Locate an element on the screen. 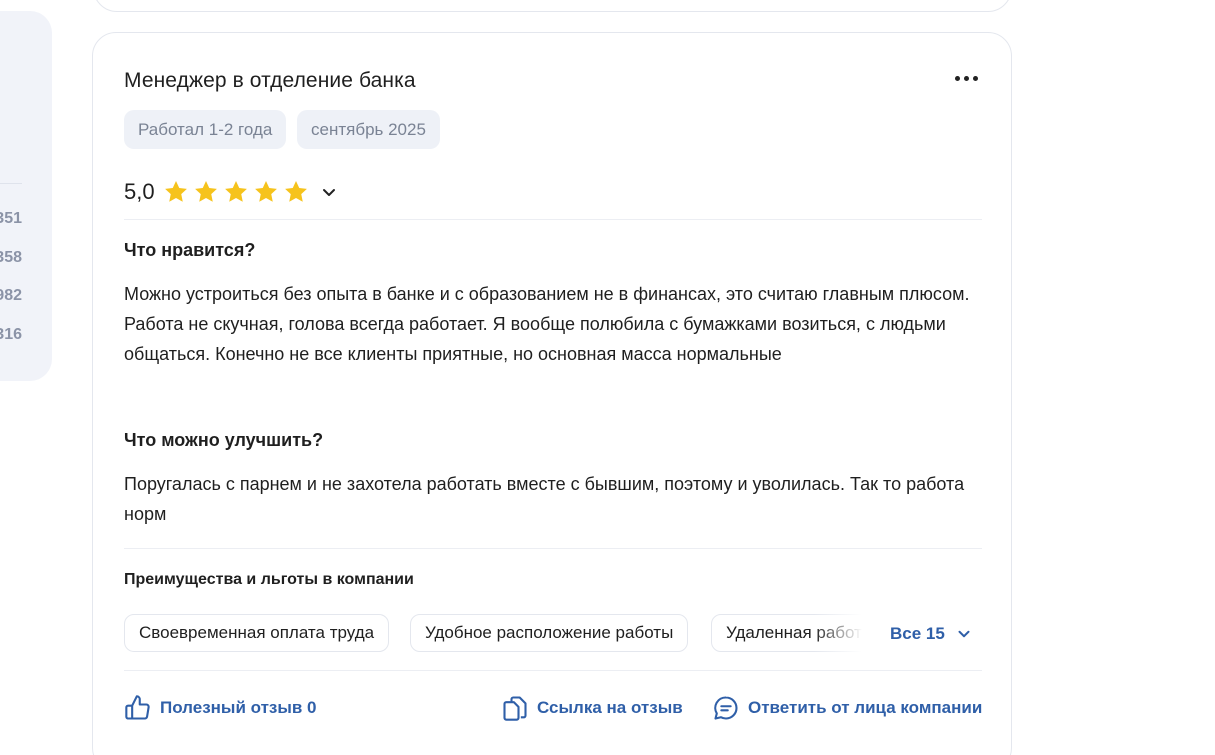 The height and width of the screenshot is (755, 1215). date-tag: сентябрь 2025 is located at coordinates (368, 129).